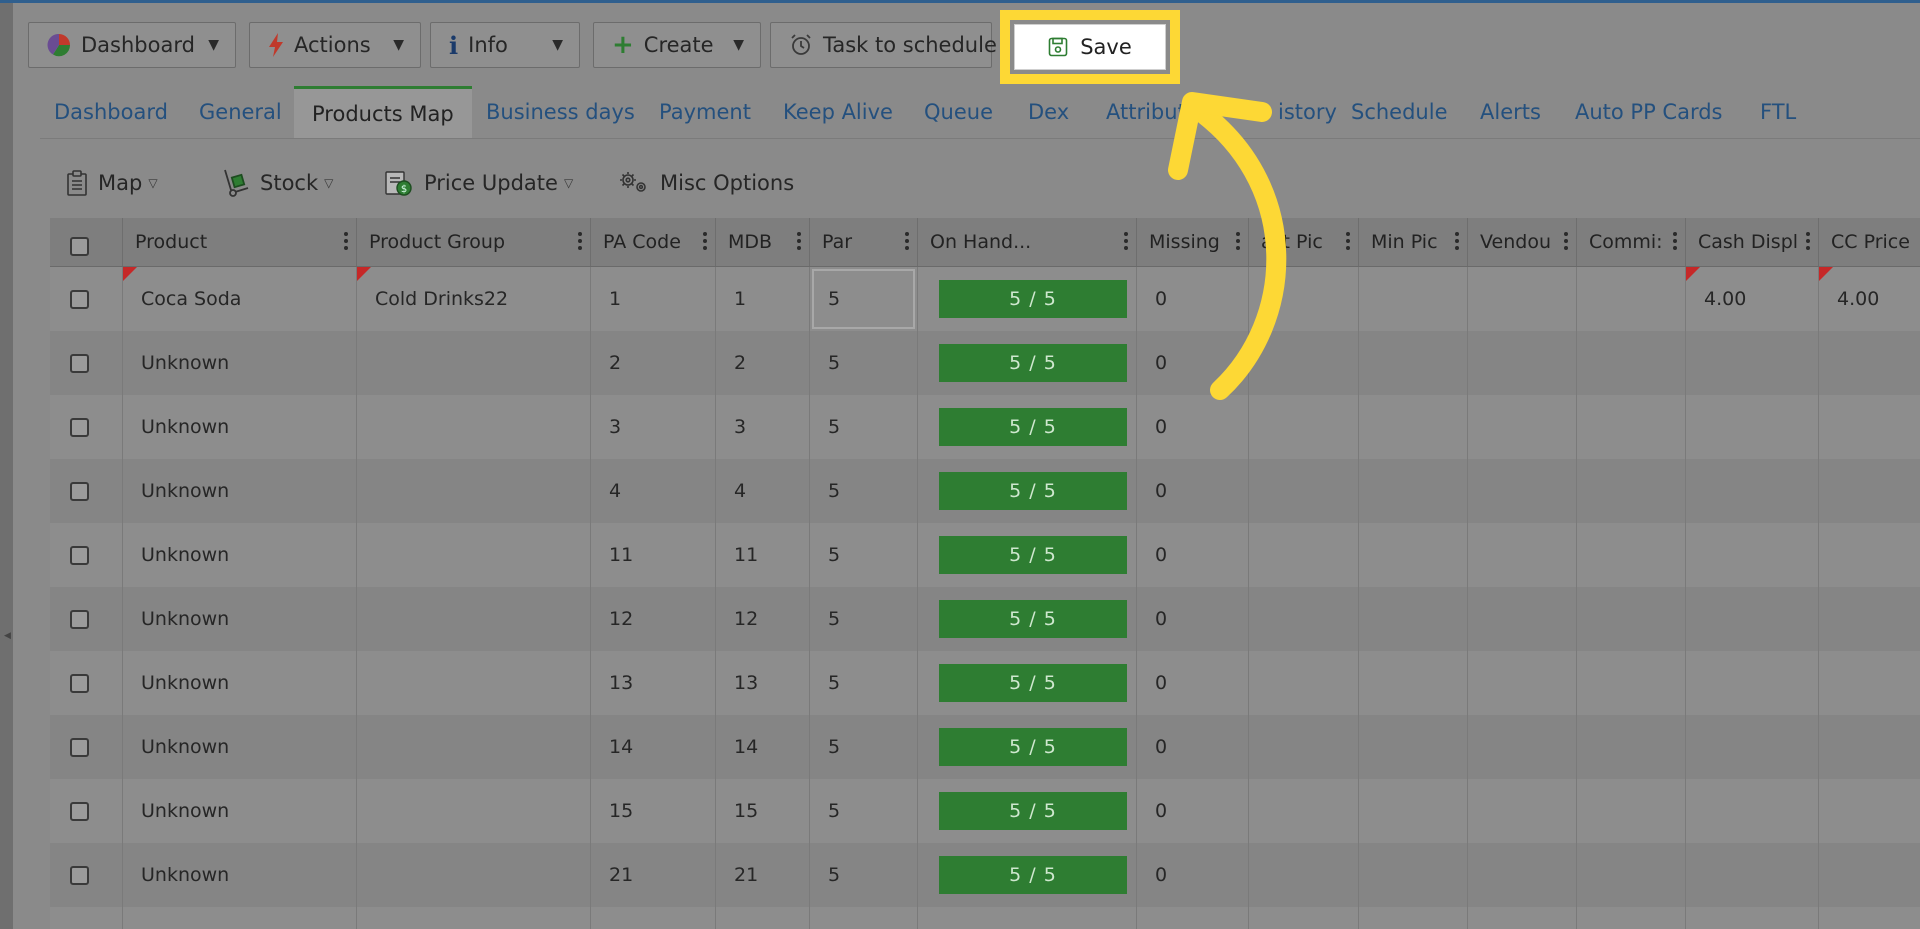 The width and height of the screenshot is (1920, 929). What do you see at coordinates (985, 619) in the screenshot?
I see `table-row: Unknown 12 12 5 5 / 5 0` at bounding box center [985, 619].